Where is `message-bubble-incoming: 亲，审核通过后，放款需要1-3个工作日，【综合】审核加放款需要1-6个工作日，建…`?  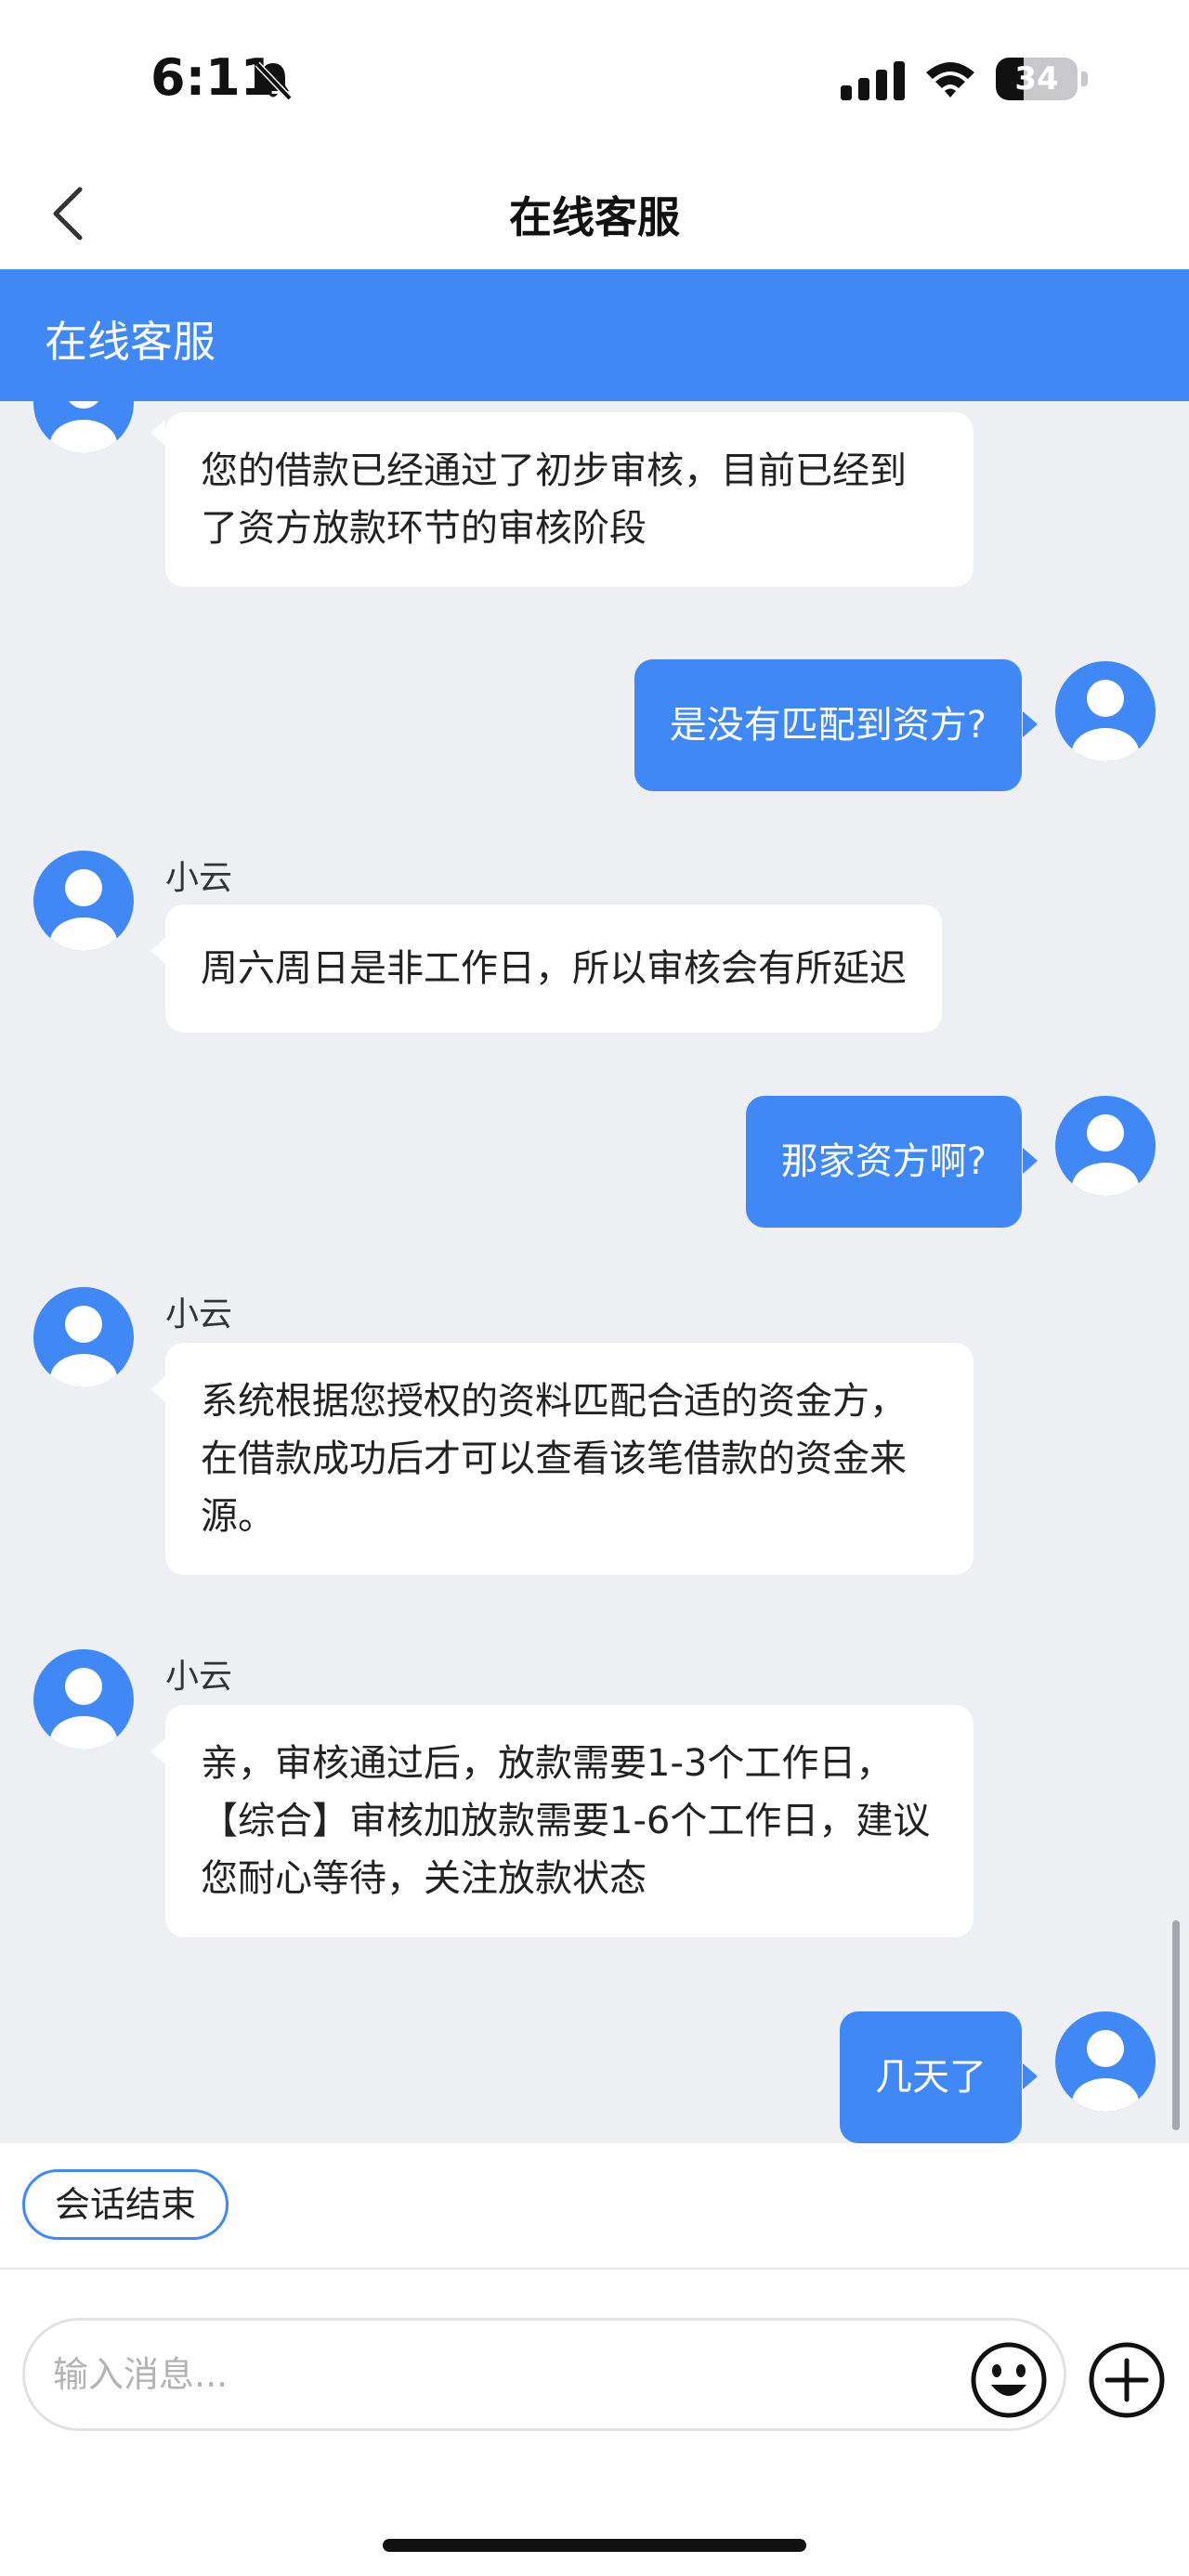 message-bubble-incoming: 亲，审核通过后，放款需要1-3个工作日，【综合】审核加放款需要1-6个工作日，建… is located at coordinates (569, 1821).